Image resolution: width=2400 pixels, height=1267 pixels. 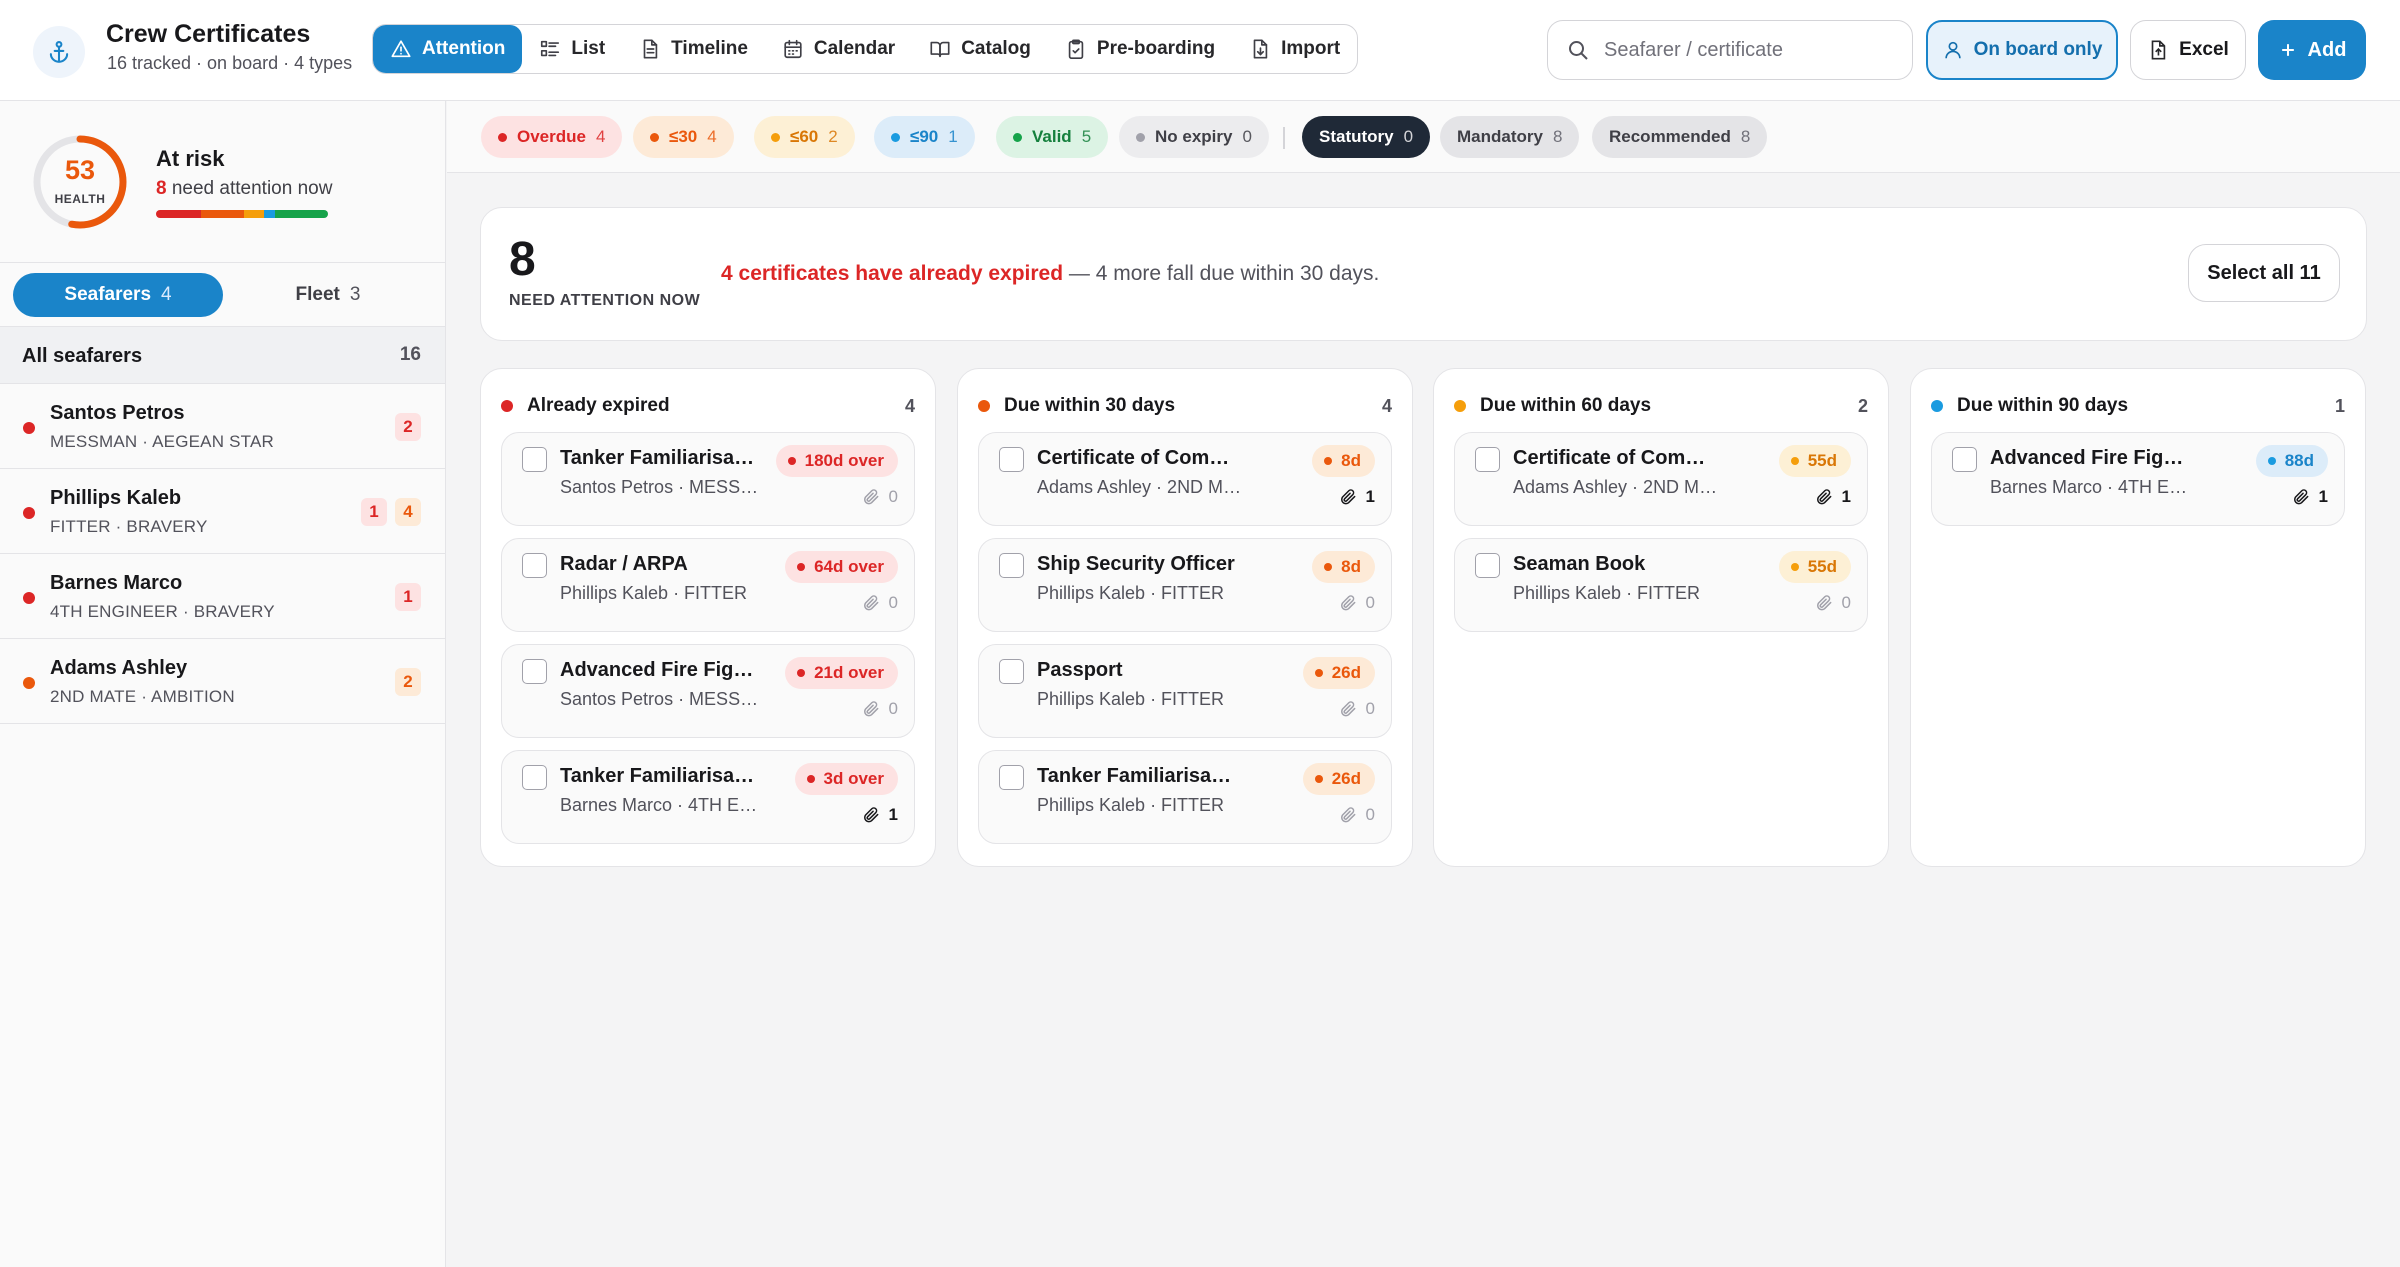 What do you see at coordinates (222, 355) in the screenshot?
I see `all-seafarers-row: All seafarers 16` at bounding box center [222, 355].